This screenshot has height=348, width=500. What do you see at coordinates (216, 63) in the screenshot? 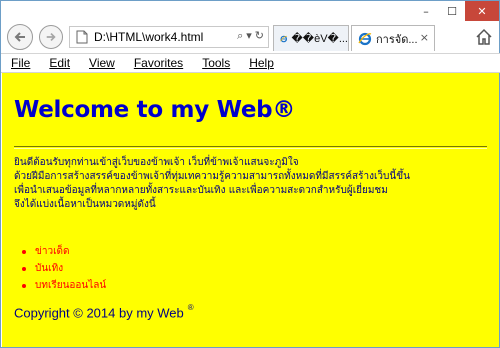
I see `menu-tools: Tools` at bounding box center [216, 63].